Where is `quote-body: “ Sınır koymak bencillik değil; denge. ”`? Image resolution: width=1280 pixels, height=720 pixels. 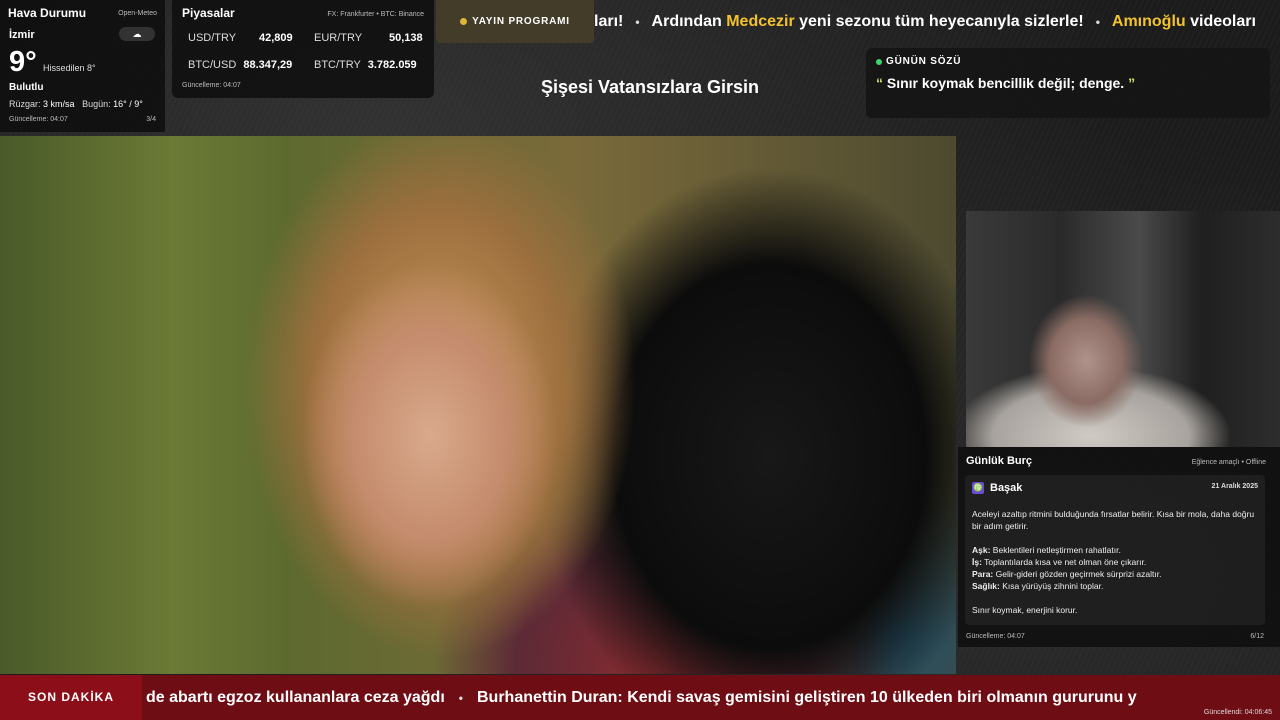
quote-body: “ Sınır koymak bencillik değil; denge. ” is located at coordinates (1068, 83).